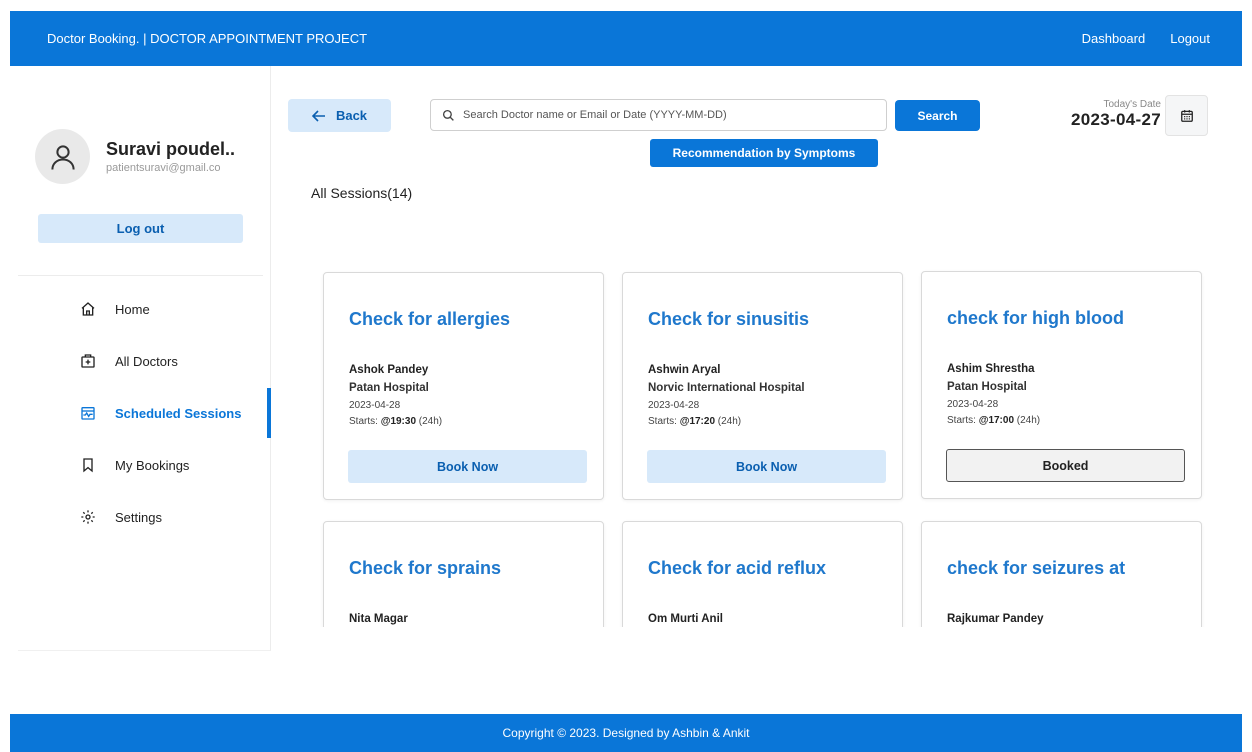  Describe the element at coordinates (430, 319) in the screenshot. I see `session-title: Check for allergies` at that location.